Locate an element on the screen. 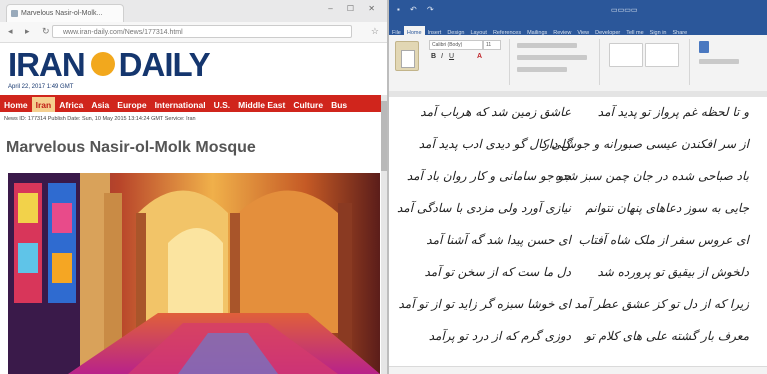 This screenshot has width=767, height=374. tab-tell-me: Tell me is located at coordinates (634, 30).